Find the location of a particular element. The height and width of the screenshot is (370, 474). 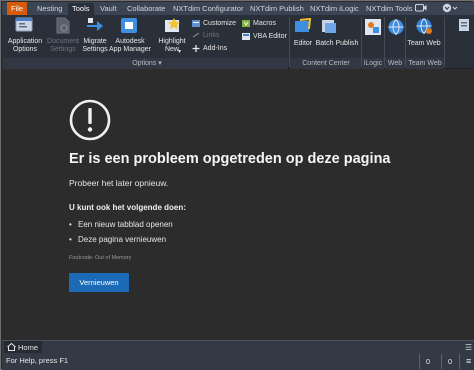

status-bar: For Help, press F1 0 0 ≡ is located at coordinates (238, 361).